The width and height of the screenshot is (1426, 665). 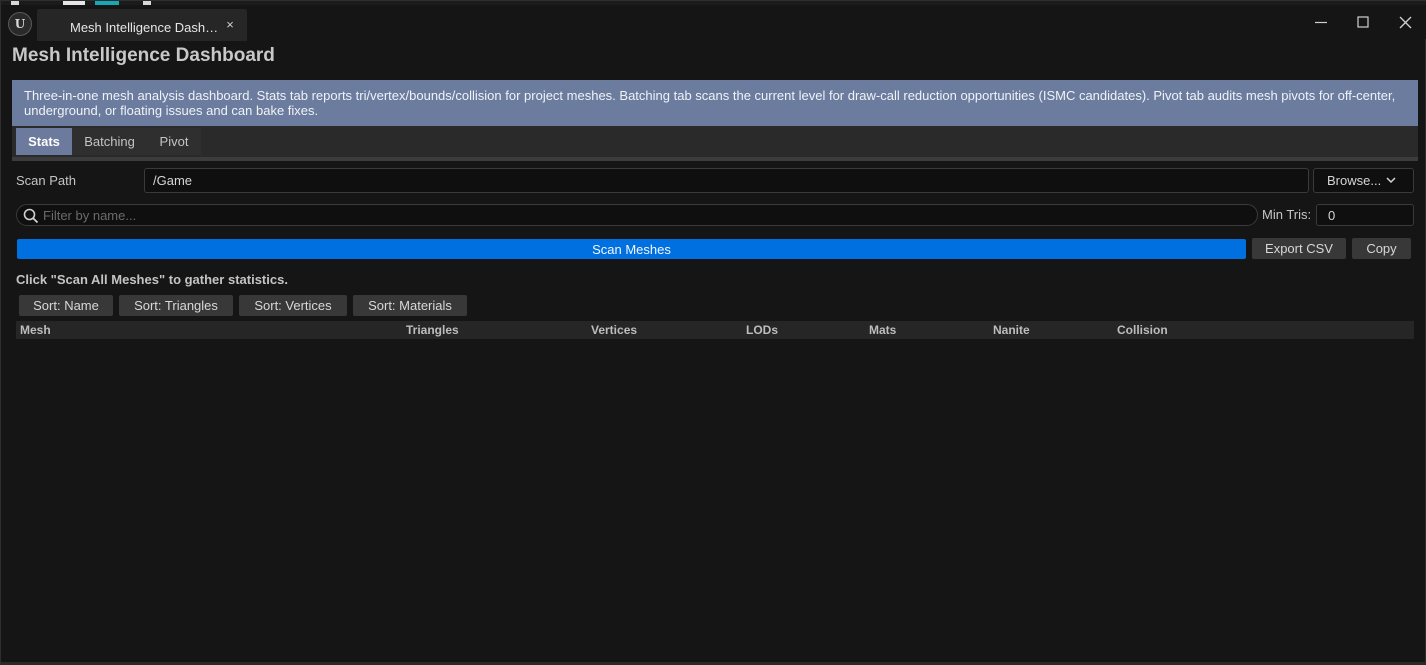 I want to click on search-input, so click(x=643, y=215).